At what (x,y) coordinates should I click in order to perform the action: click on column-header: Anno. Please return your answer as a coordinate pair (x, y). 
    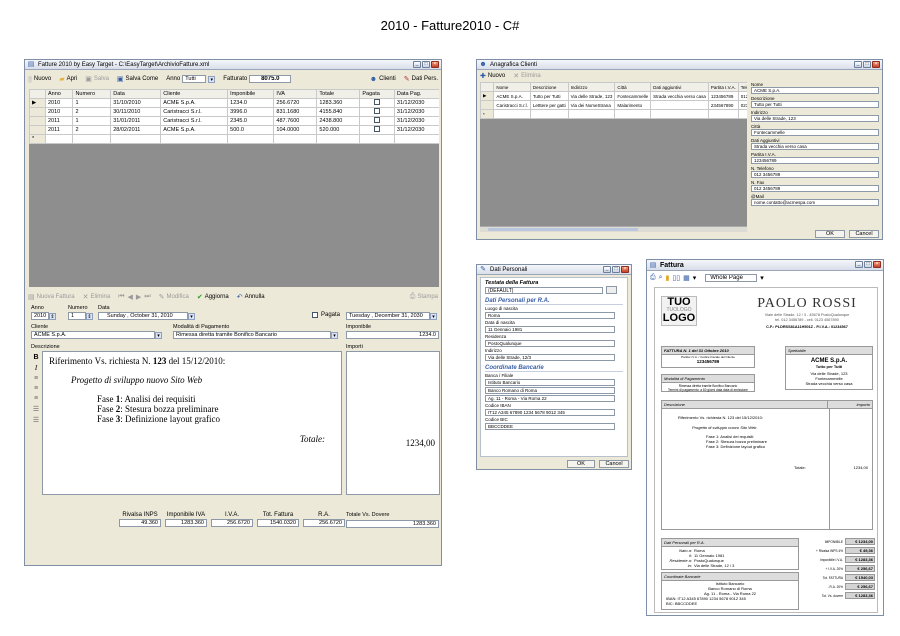
    Looking at the image, I should click on (59, 94).